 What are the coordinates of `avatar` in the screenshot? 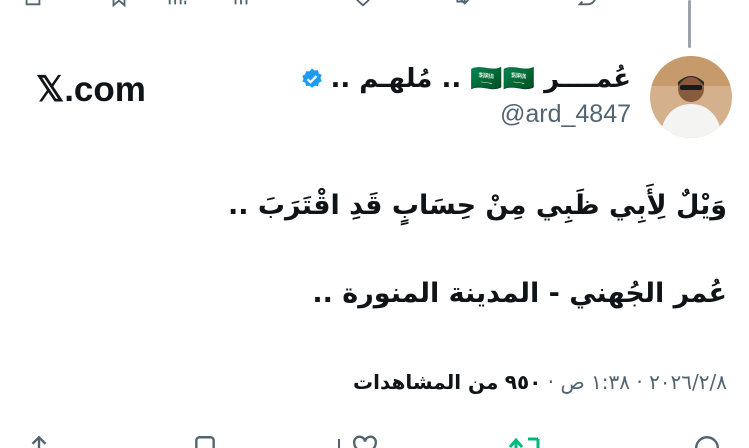 It's located at (691, 97).